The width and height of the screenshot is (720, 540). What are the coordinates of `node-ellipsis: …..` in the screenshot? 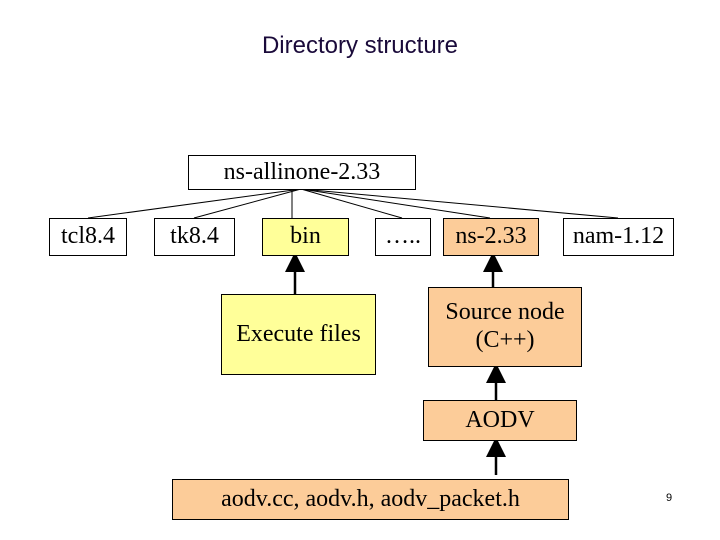 It's located at (403, 237).